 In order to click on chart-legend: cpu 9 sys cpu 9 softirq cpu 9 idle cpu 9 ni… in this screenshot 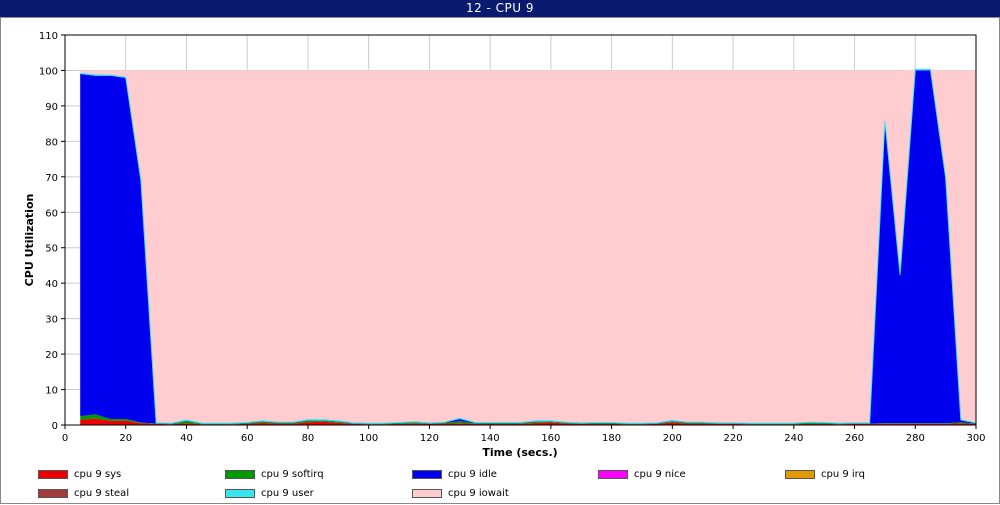, I will do `click(500, 483)`.